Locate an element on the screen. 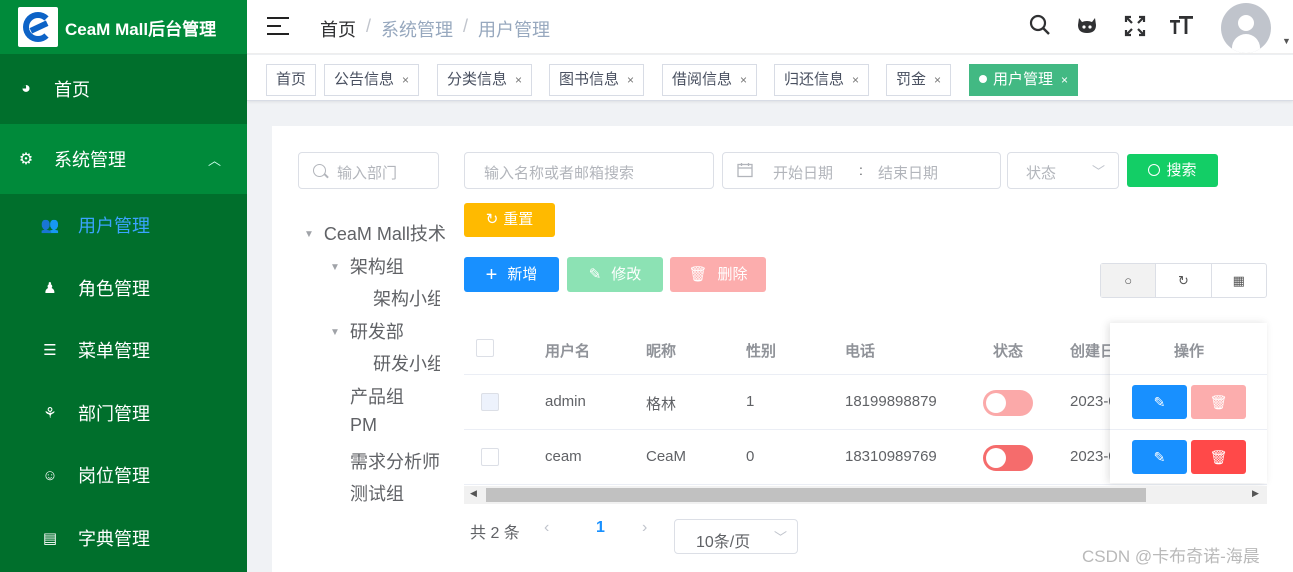  scroll-left-icon: ◀ is located at coordinates (473, 493).